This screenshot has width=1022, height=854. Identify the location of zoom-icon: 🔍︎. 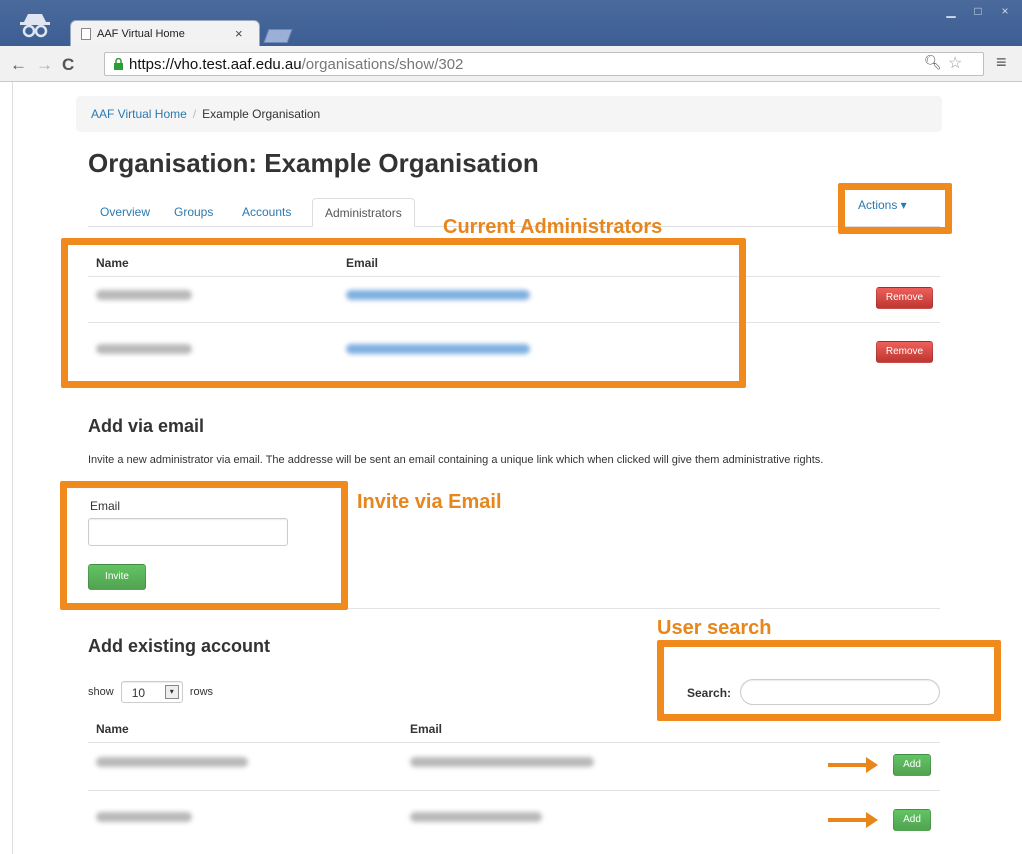
(933, 62).